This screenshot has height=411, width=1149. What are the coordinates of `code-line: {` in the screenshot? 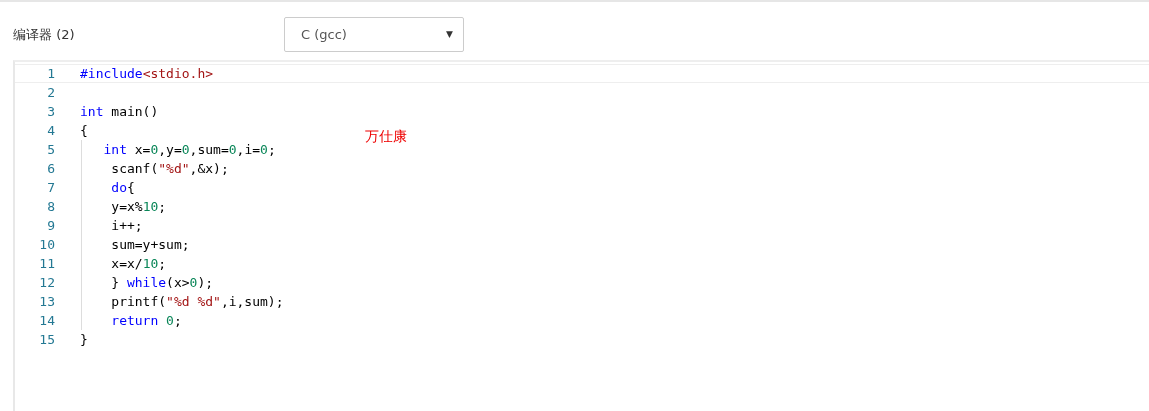 It's located at (84, 131).